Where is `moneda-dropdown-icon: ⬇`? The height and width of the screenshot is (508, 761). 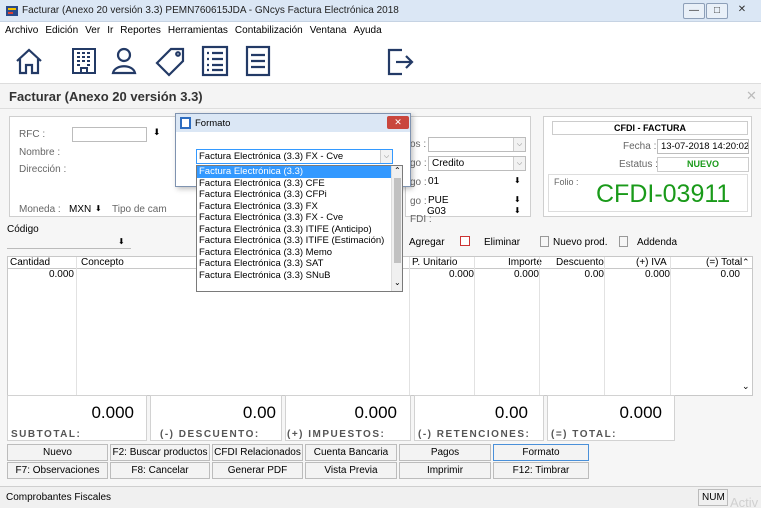
moneda-dropdown-icon: ⬇ is located at coordinates (98, 208).